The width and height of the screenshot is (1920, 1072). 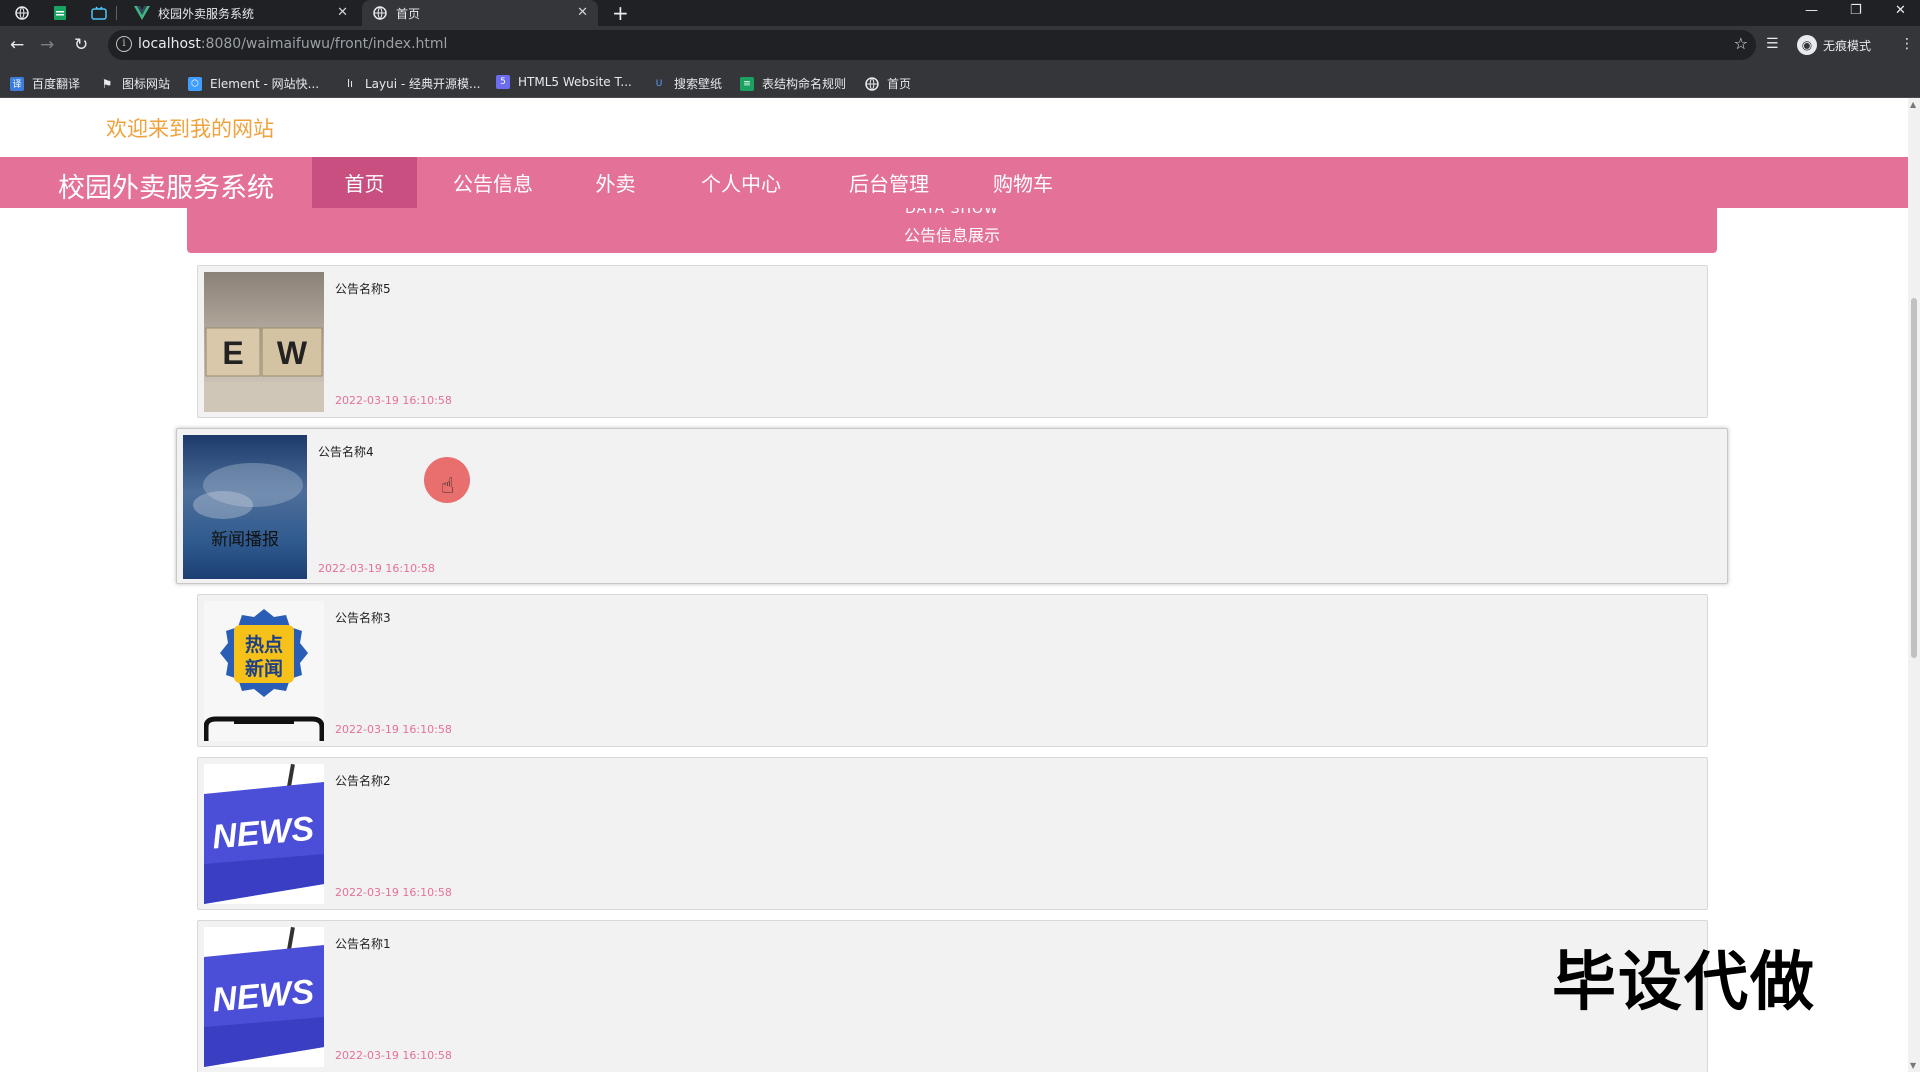 I want to click on minimize-icon: —, so click(x=1811, y=10).